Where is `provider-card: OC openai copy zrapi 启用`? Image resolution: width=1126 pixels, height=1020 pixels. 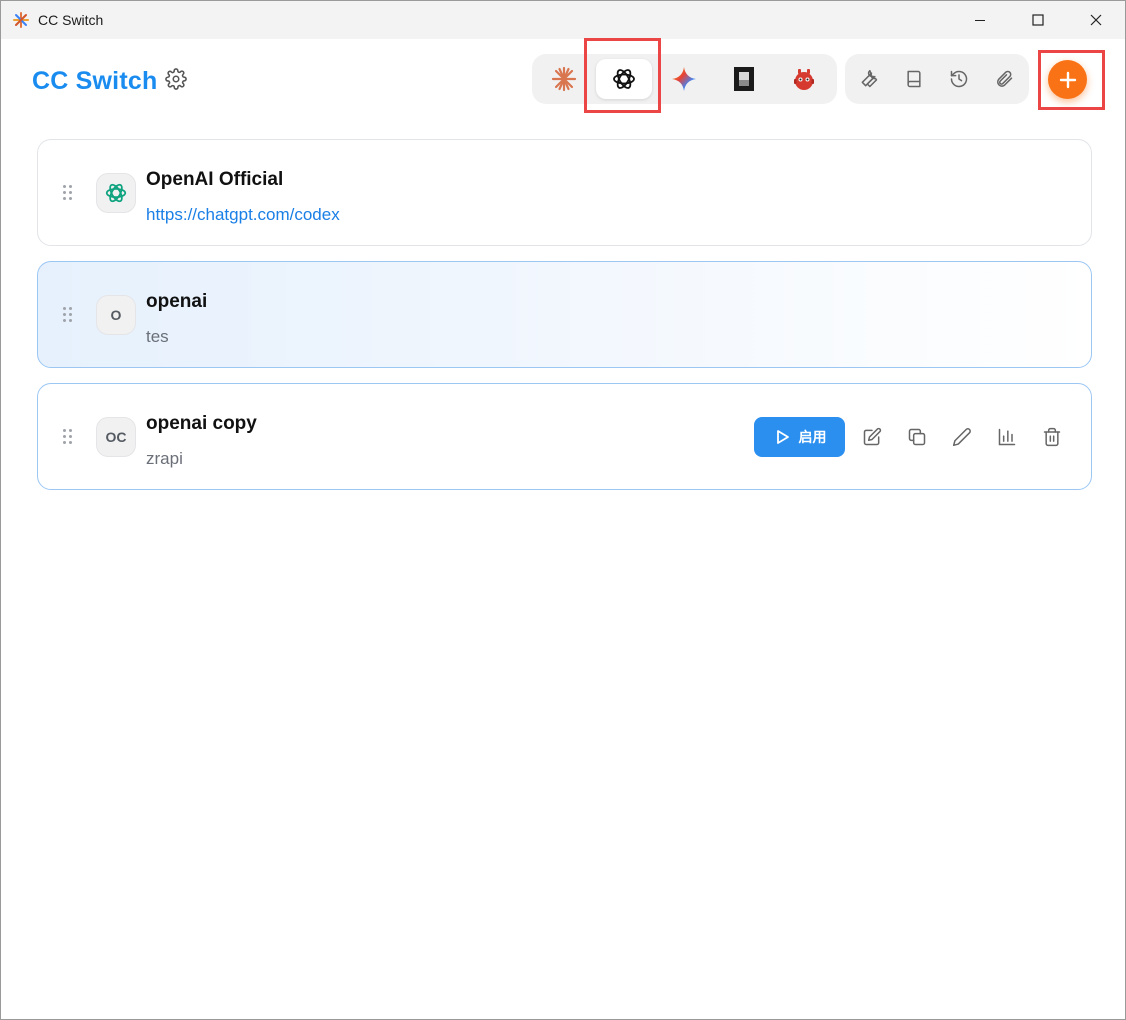
provider-card: OC openai copy zrapi 启用 is located at coordinates (564, 436).